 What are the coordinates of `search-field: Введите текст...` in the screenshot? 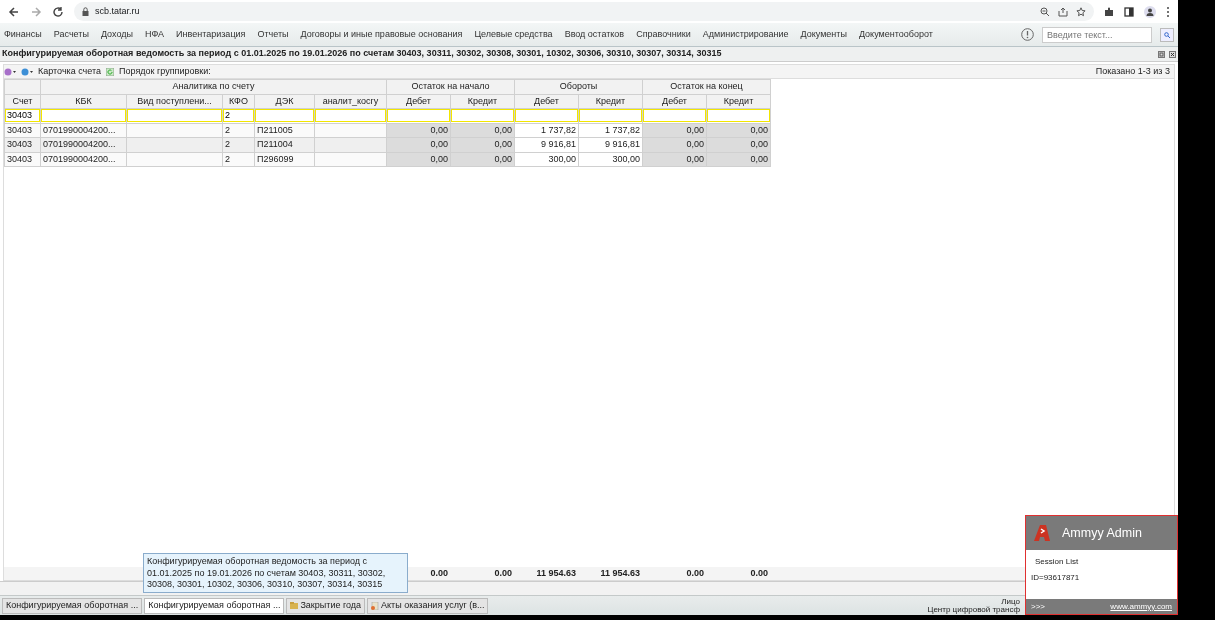 It's located at (1097, 34).